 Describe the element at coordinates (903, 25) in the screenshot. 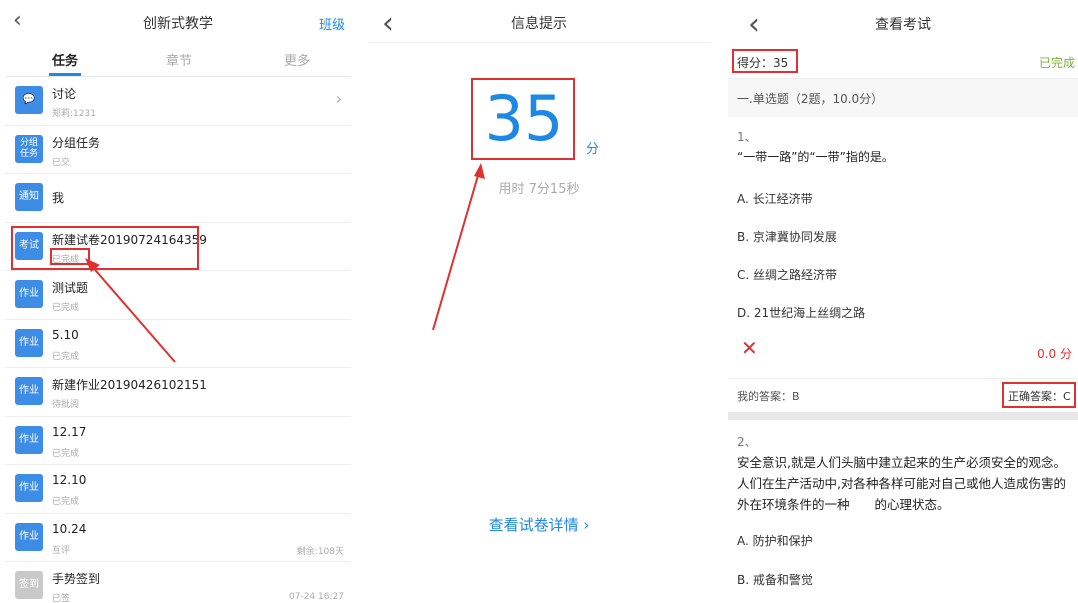

I see `page-title: 查看考试` at that location.